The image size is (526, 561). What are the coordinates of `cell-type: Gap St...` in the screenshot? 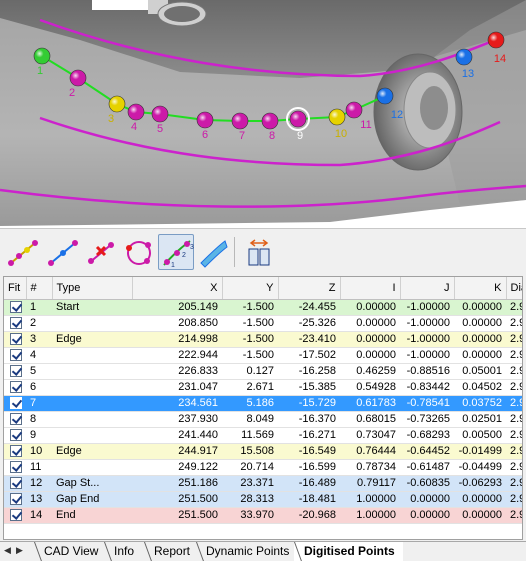 It's located at (92, 483).